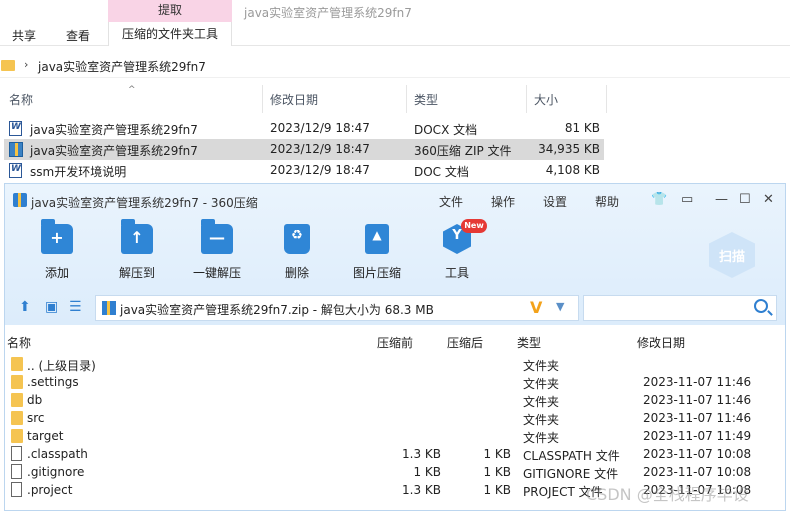  What do you see at coordinates (57, 250) in the screenshot?
I see `add-button: + 添加` at bounding box center [57, 250].